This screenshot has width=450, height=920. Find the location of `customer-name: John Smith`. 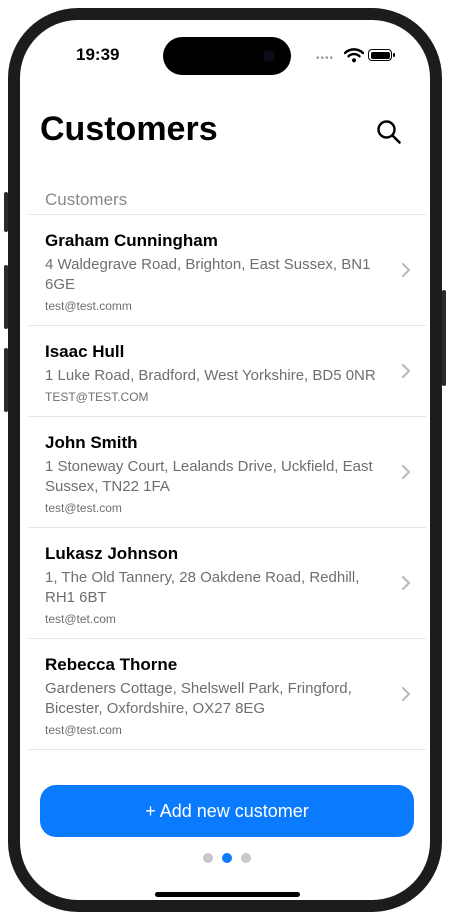

customer-name: John Smith is located at coordinates (91, 442).